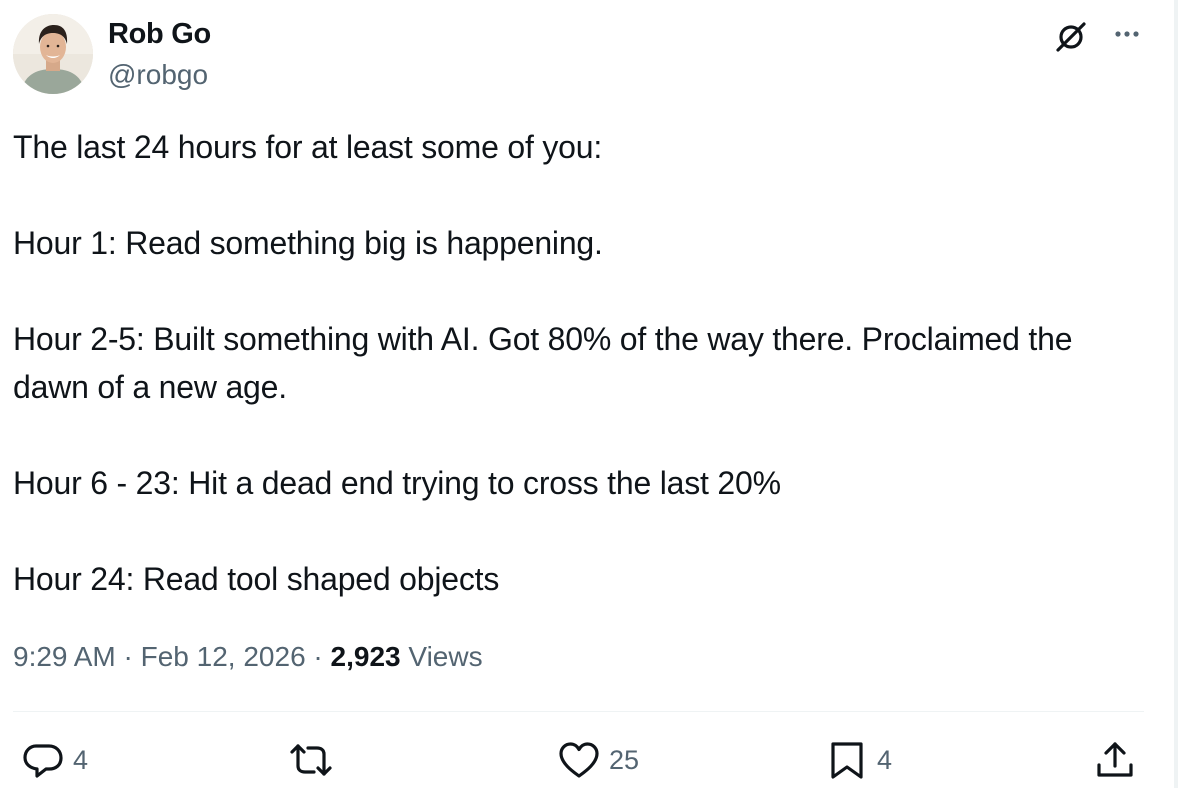 The height and width of the screenshot is (788, 1178). What do you see at coordinates (578, 711) in the screenshot?
I see `divider` at bounding box center [578, 711].